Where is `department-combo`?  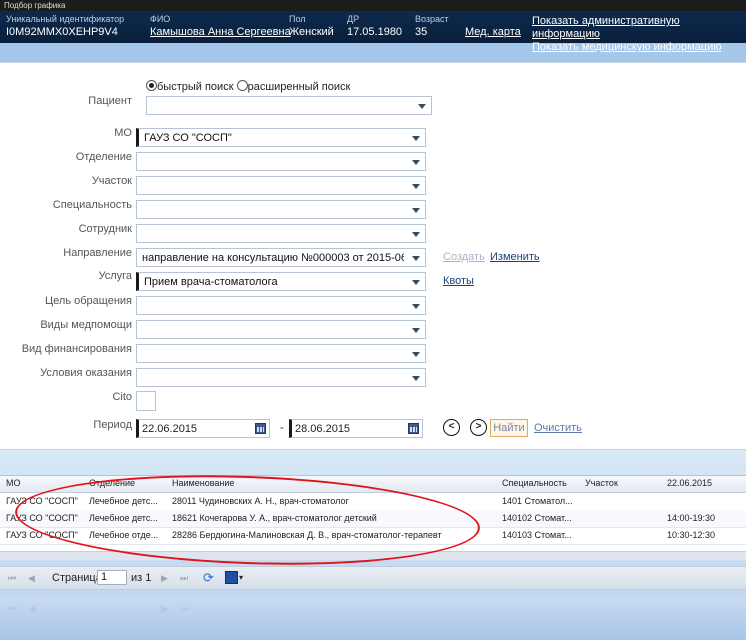 department-combo is located at coordinates (281, 161).